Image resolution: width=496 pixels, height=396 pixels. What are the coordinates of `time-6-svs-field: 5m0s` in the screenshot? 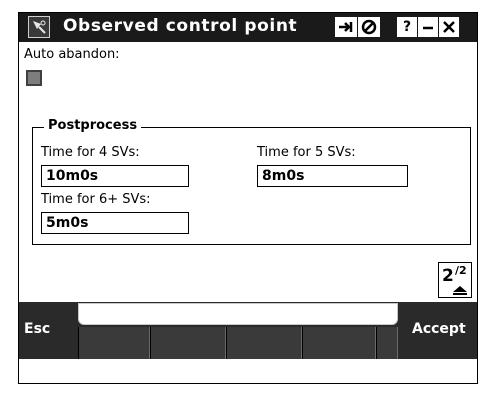 It's located at (115, 223).